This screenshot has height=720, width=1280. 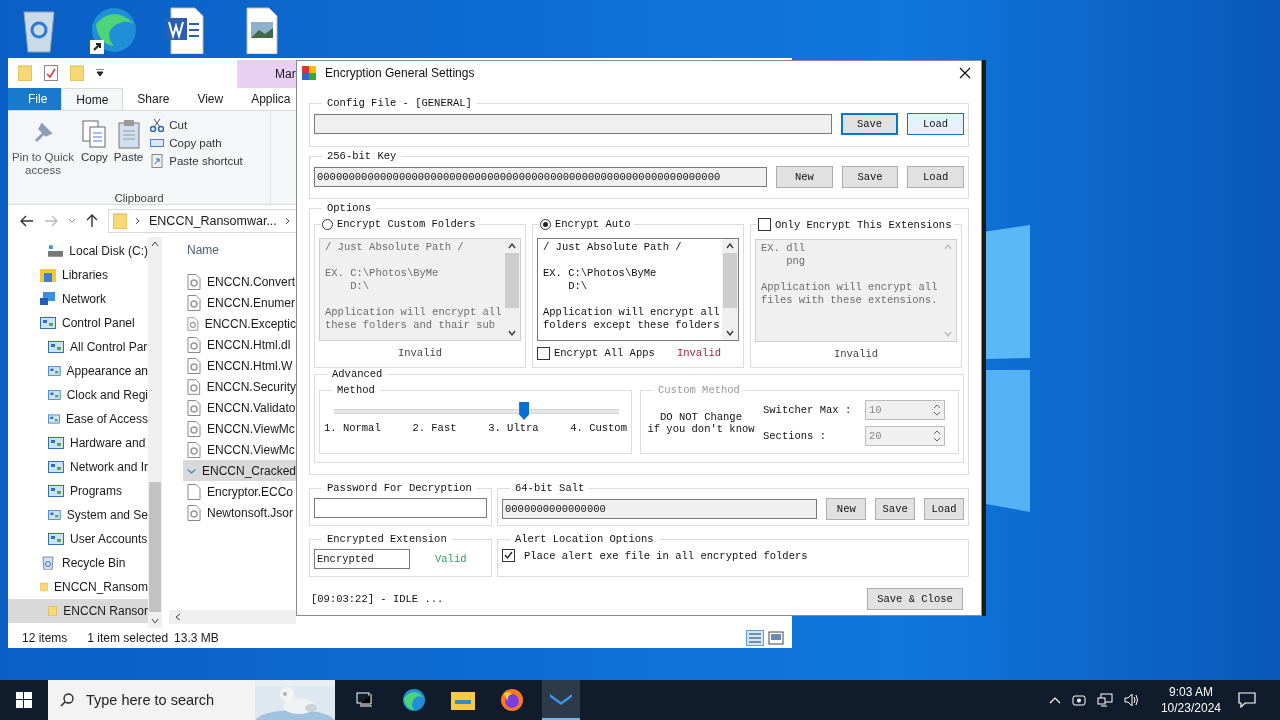 What do you see at coordinates (638, 289) in the screenshot?
I see `text-area: / Just Absolute Path / EX. C:\Photos\ByMe D:\ Application will encrypt all folders except these folders` at bounding box center [638, 289].